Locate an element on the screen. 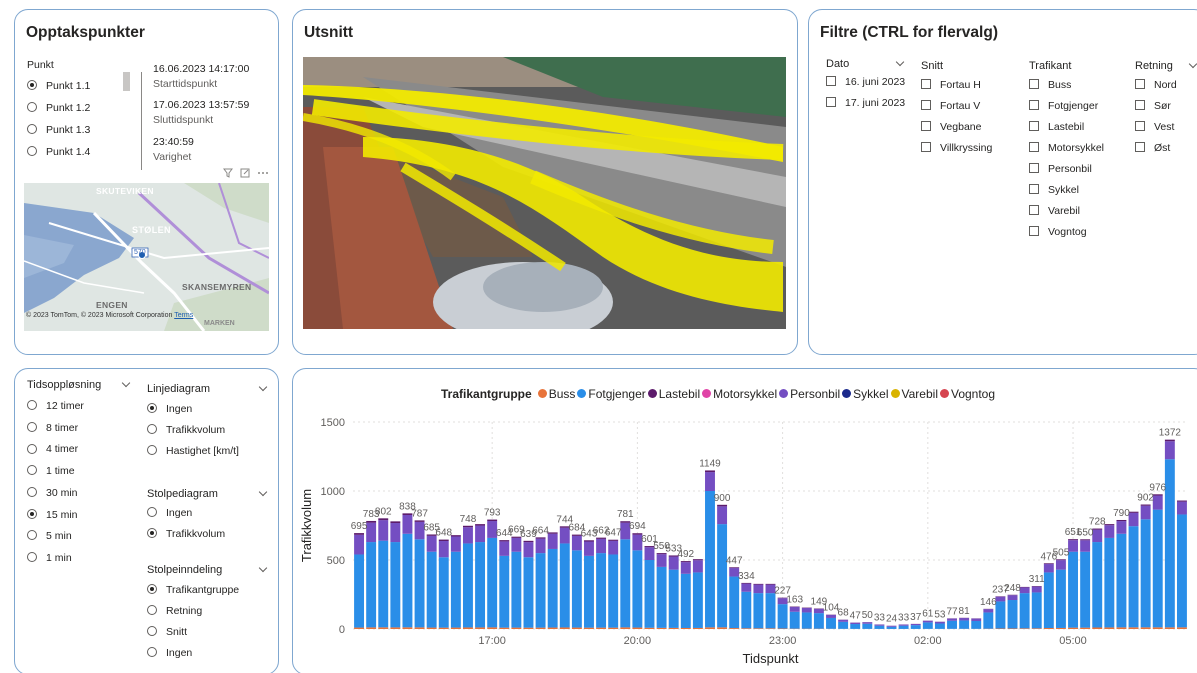 This screenshot has width=1197, height=673. linjediagram-option-1: Trafikkvolum is located at coordinates (186, 430).